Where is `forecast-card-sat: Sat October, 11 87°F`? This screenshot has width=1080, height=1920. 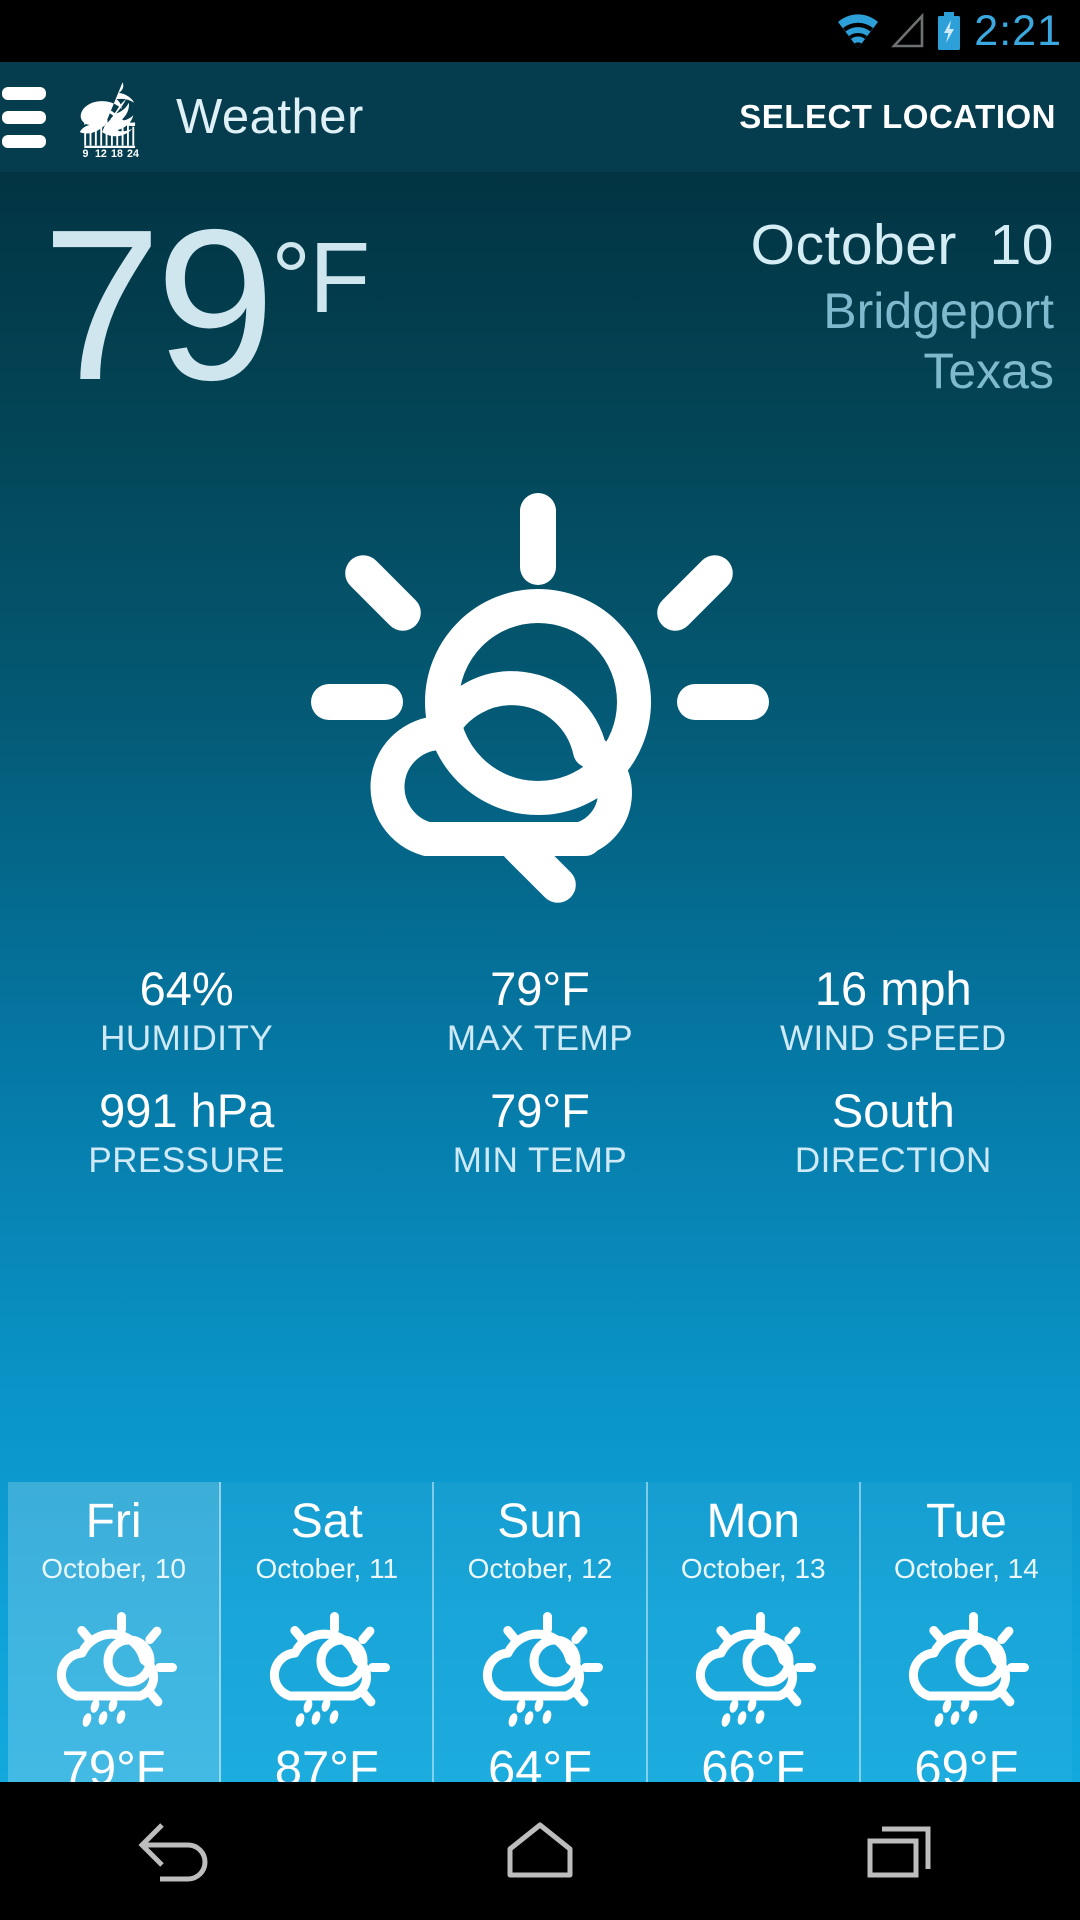
forecast-card-sat: Sat October, 11 87°F is located at coordinates (328, 1639).